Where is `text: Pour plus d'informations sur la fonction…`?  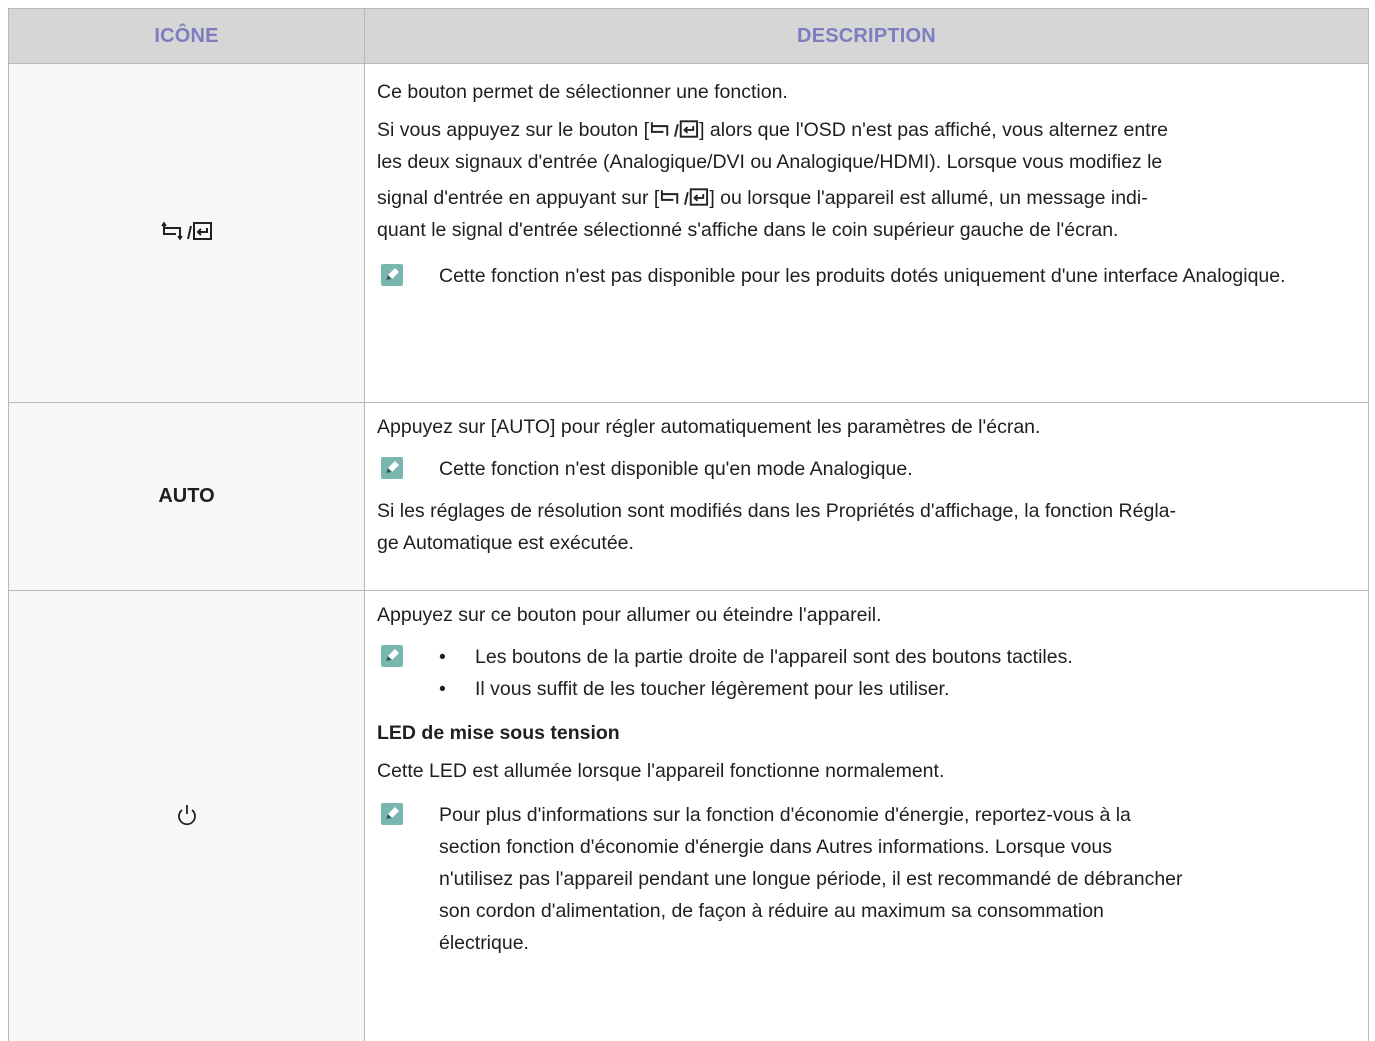
text: Pour plus d'informations sur la fonction… is located at coordinates (785, 815).